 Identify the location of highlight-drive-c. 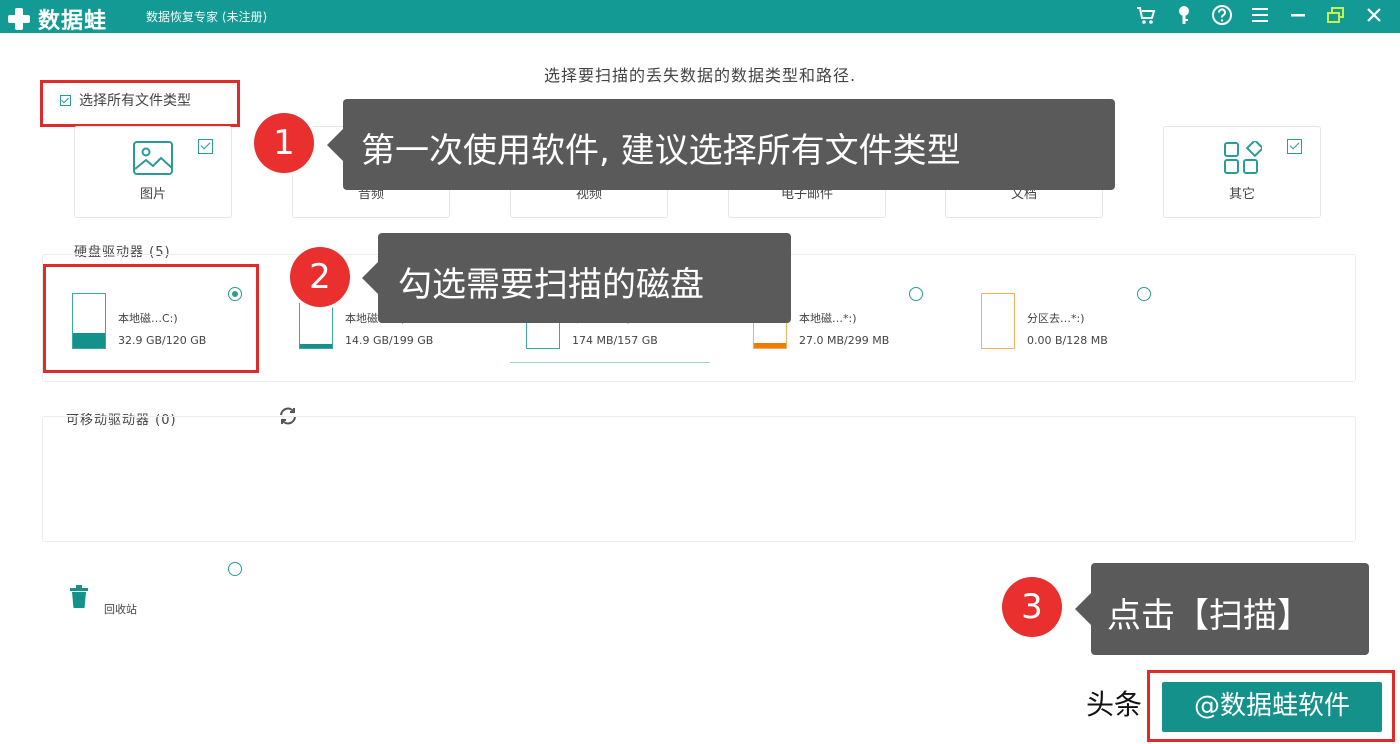
(151, 318).